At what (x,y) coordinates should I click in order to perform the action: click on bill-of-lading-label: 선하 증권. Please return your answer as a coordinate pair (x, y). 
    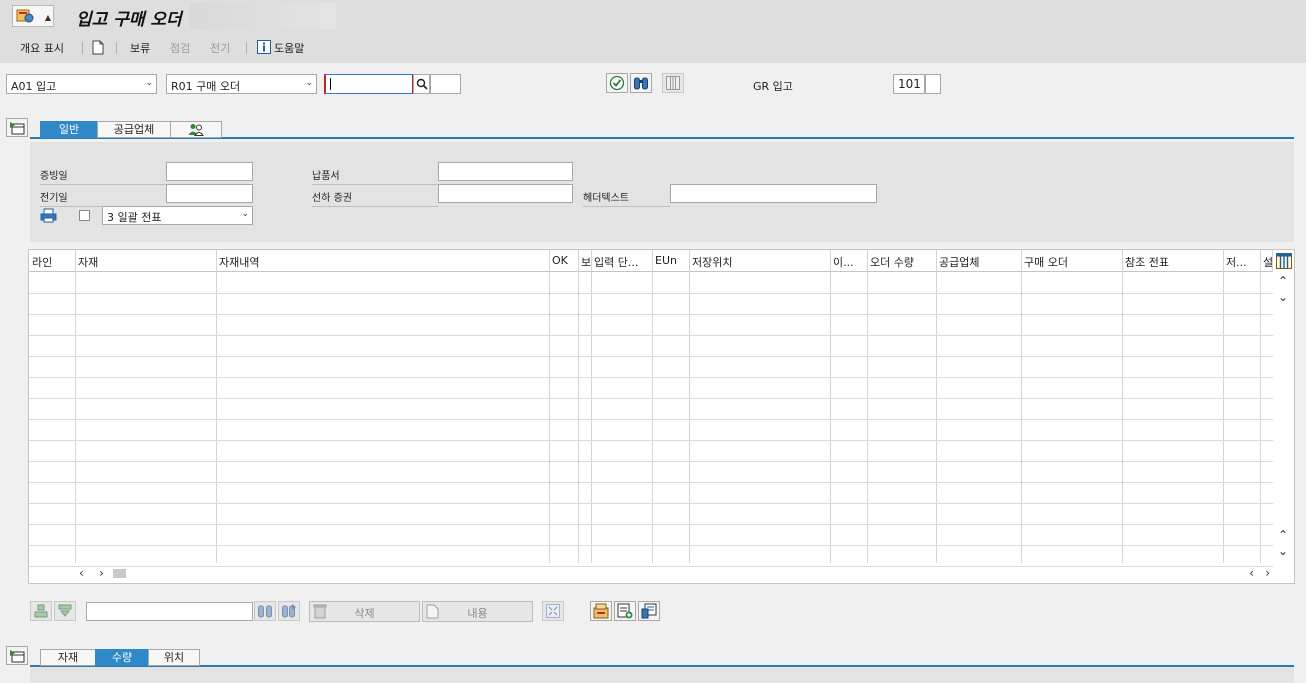
    Looking at the image, I should click on (375, 198).